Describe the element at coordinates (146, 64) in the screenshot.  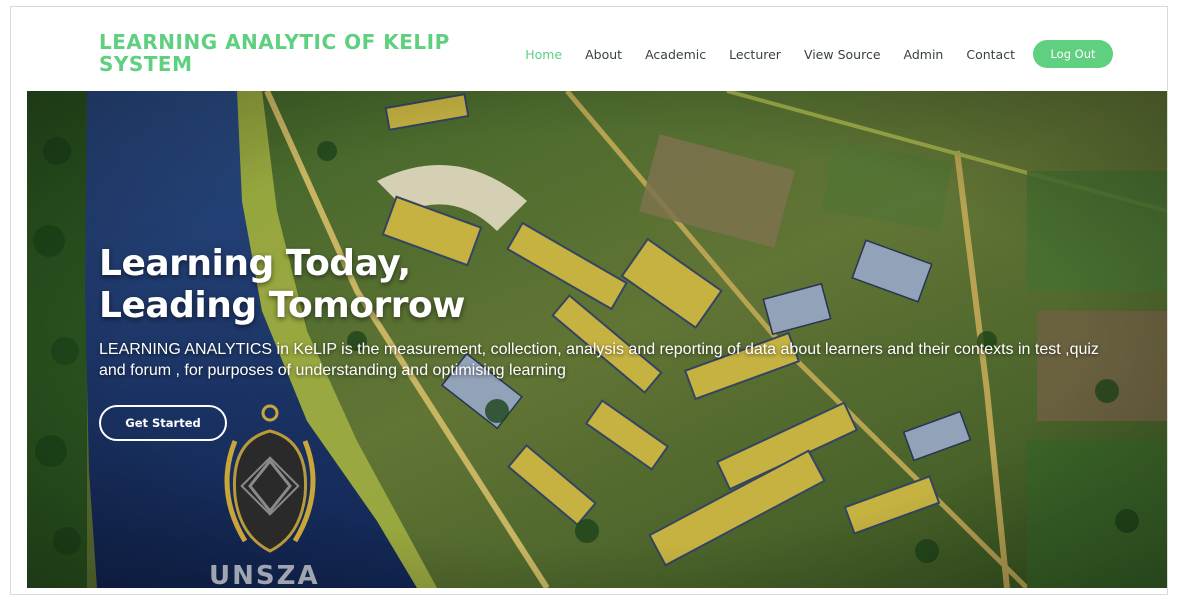
I see `brand-line-2: SYSTEM` at that location.